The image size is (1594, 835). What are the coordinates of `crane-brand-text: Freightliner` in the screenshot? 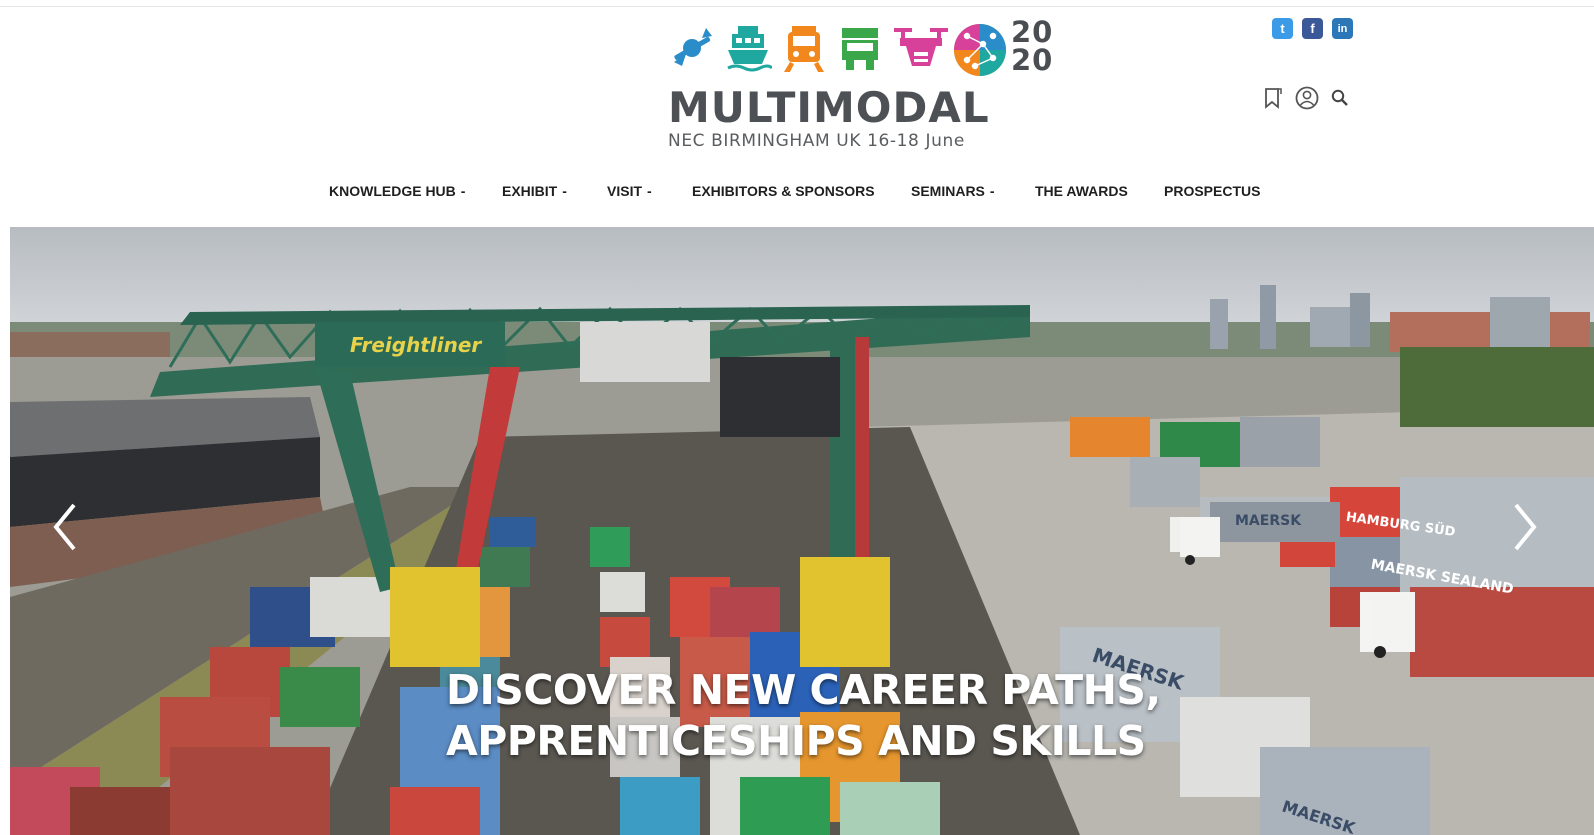 It's located at (416, 345).